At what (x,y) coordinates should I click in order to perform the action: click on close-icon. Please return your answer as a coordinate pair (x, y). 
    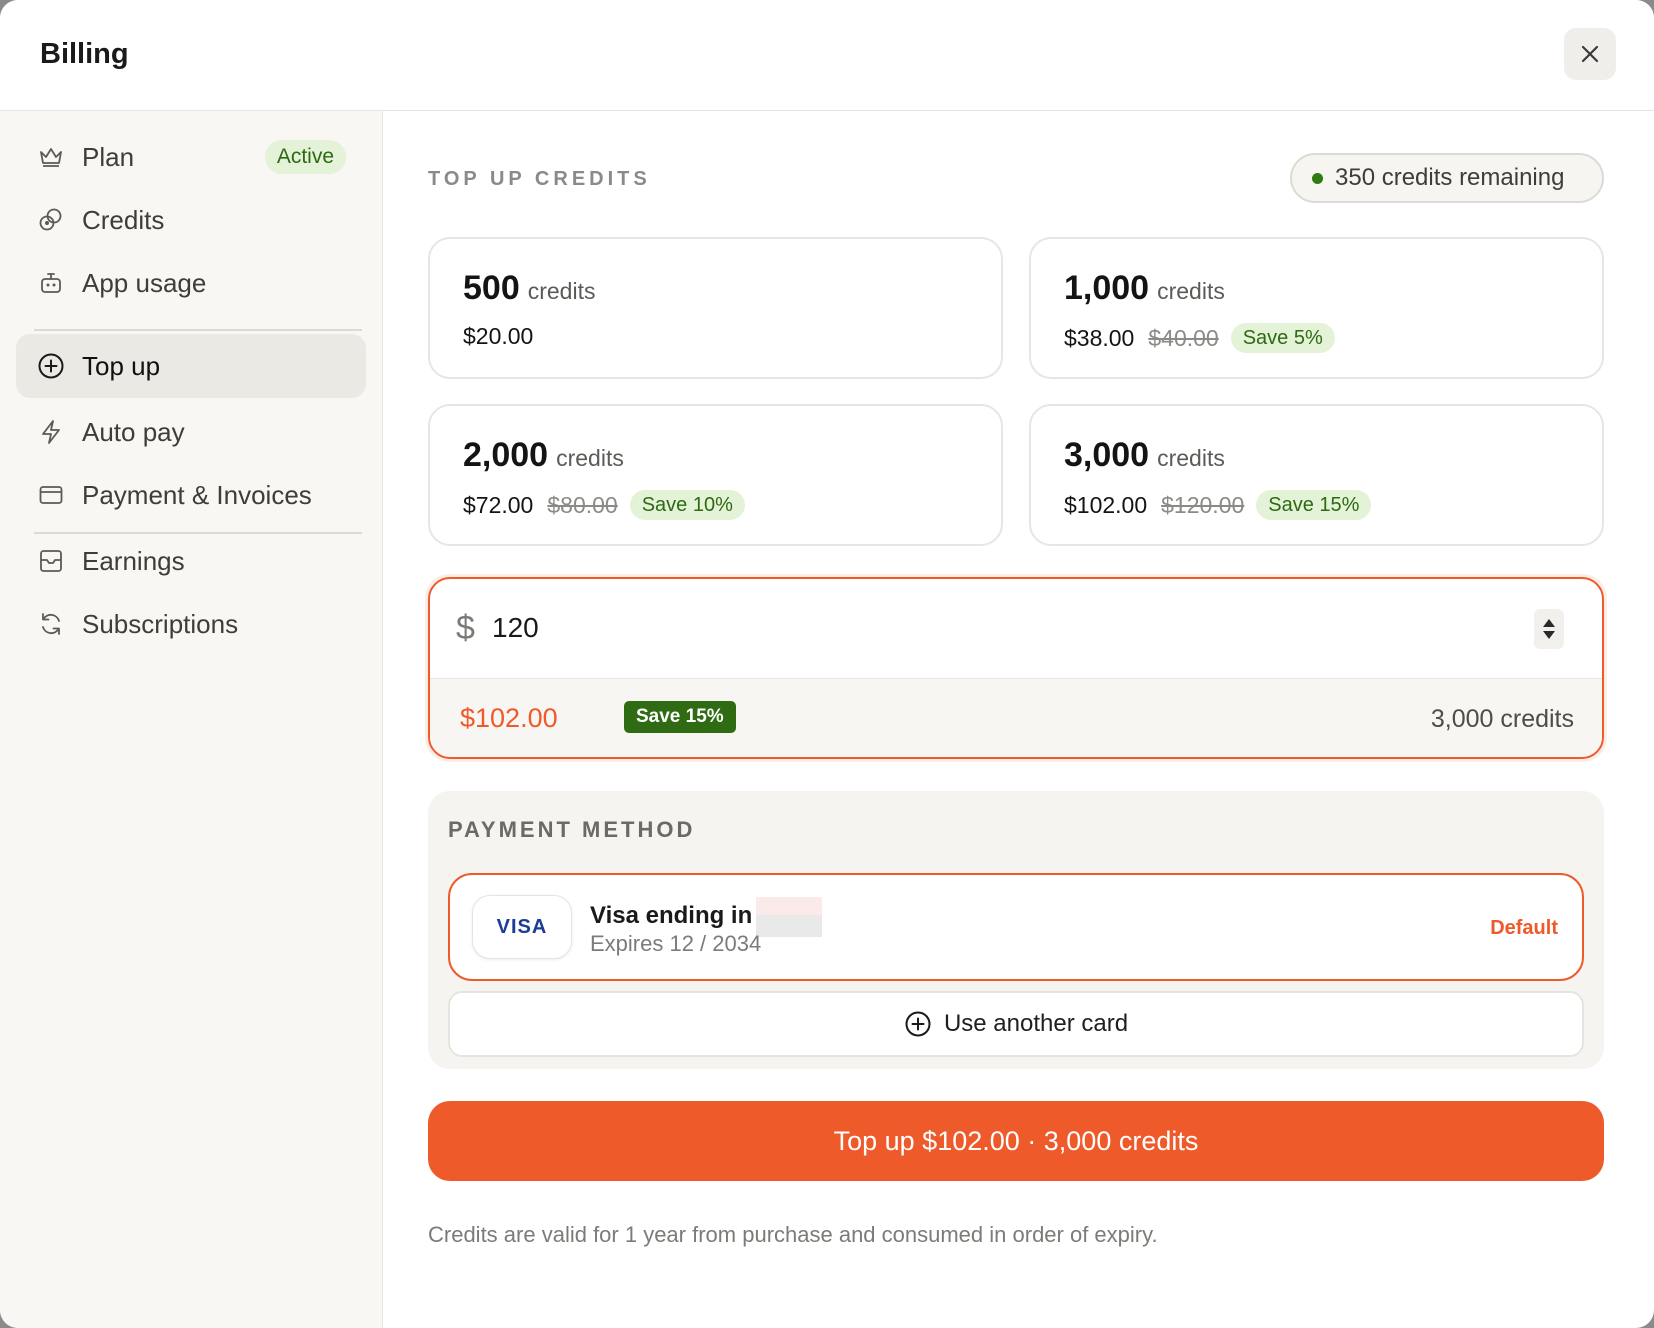
    Looking at the image, I should click on (1590, 54).